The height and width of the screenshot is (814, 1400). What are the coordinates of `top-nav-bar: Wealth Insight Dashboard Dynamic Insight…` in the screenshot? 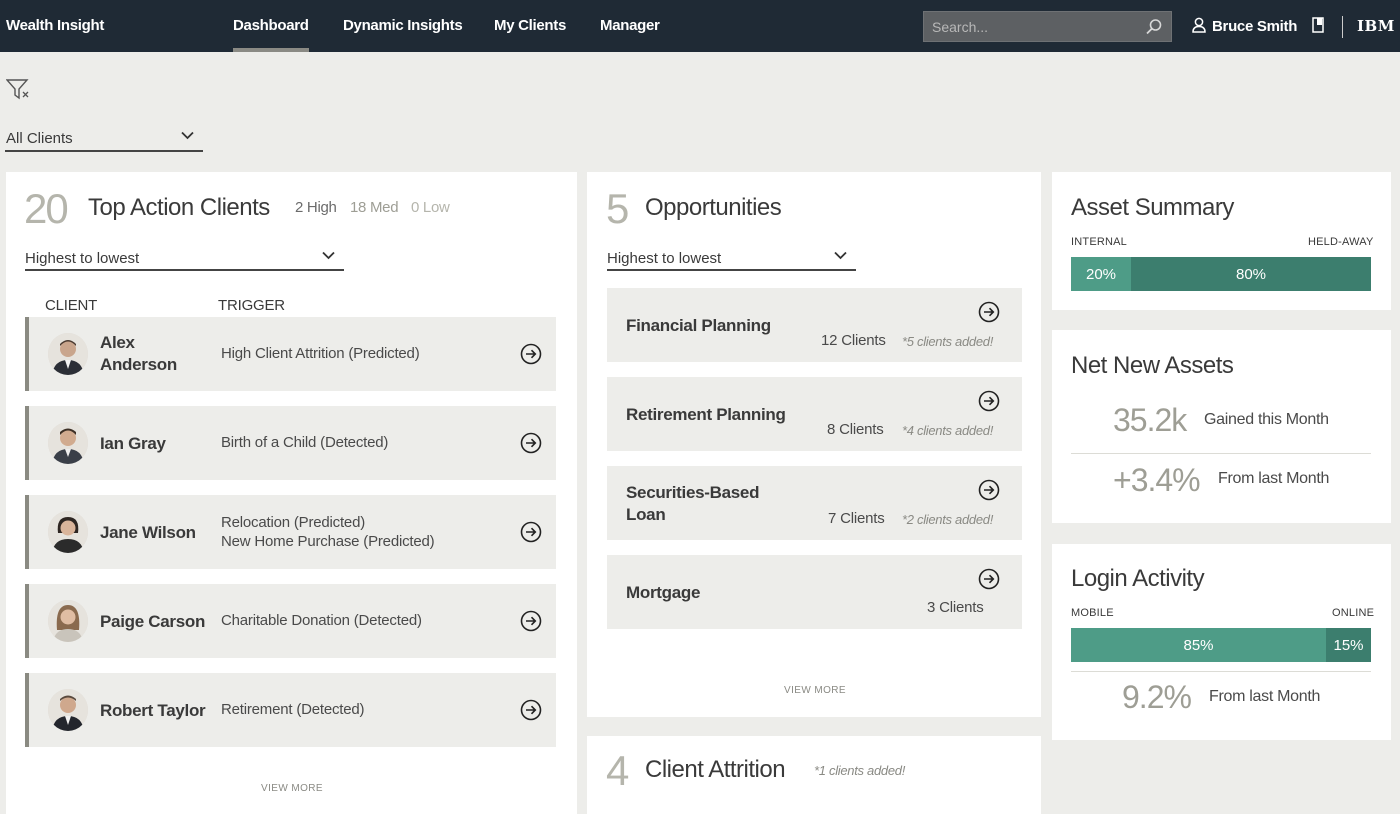 It's located at (700, 26).